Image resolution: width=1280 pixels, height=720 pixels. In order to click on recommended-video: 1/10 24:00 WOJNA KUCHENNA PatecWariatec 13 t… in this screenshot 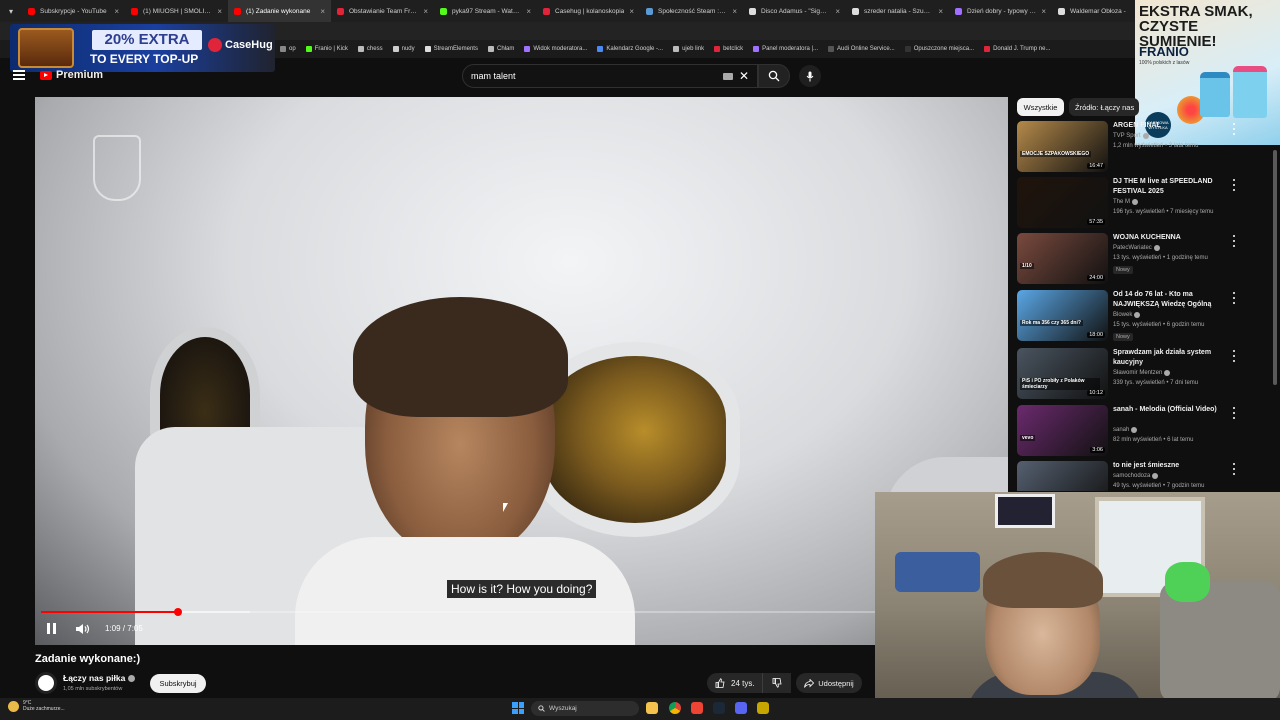, I will do `click(1129, 260)`.